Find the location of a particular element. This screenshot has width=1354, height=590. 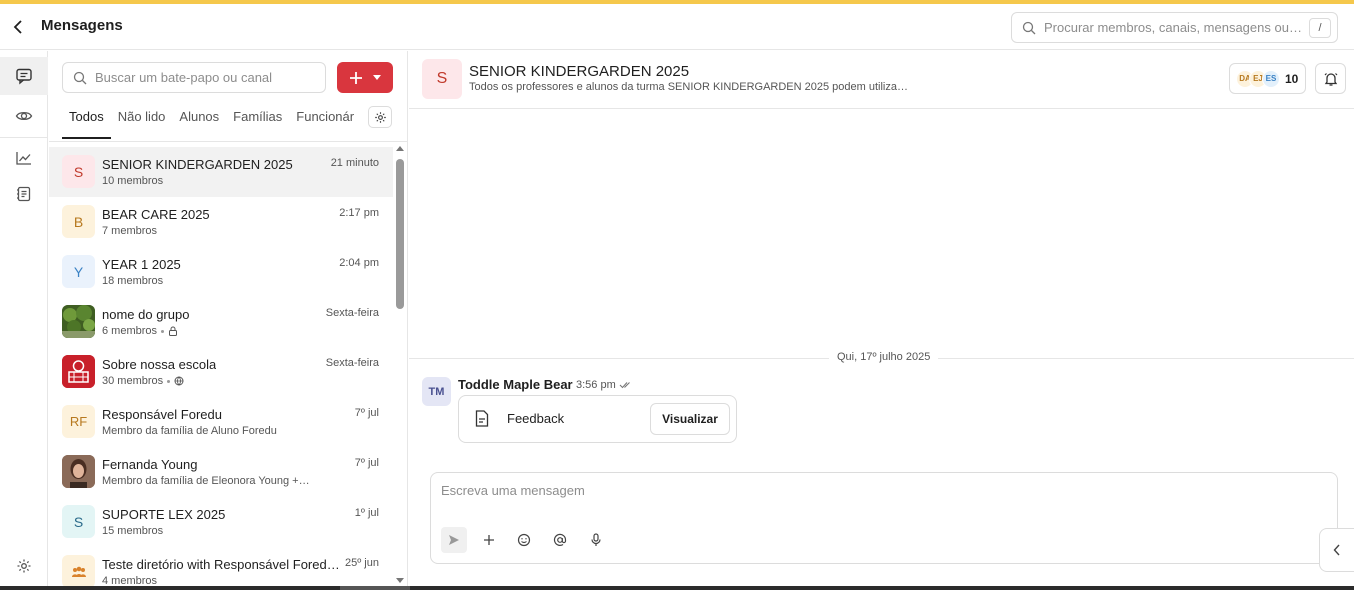

chat-name: Responsável Foredu is located at coordinates (162, 414).